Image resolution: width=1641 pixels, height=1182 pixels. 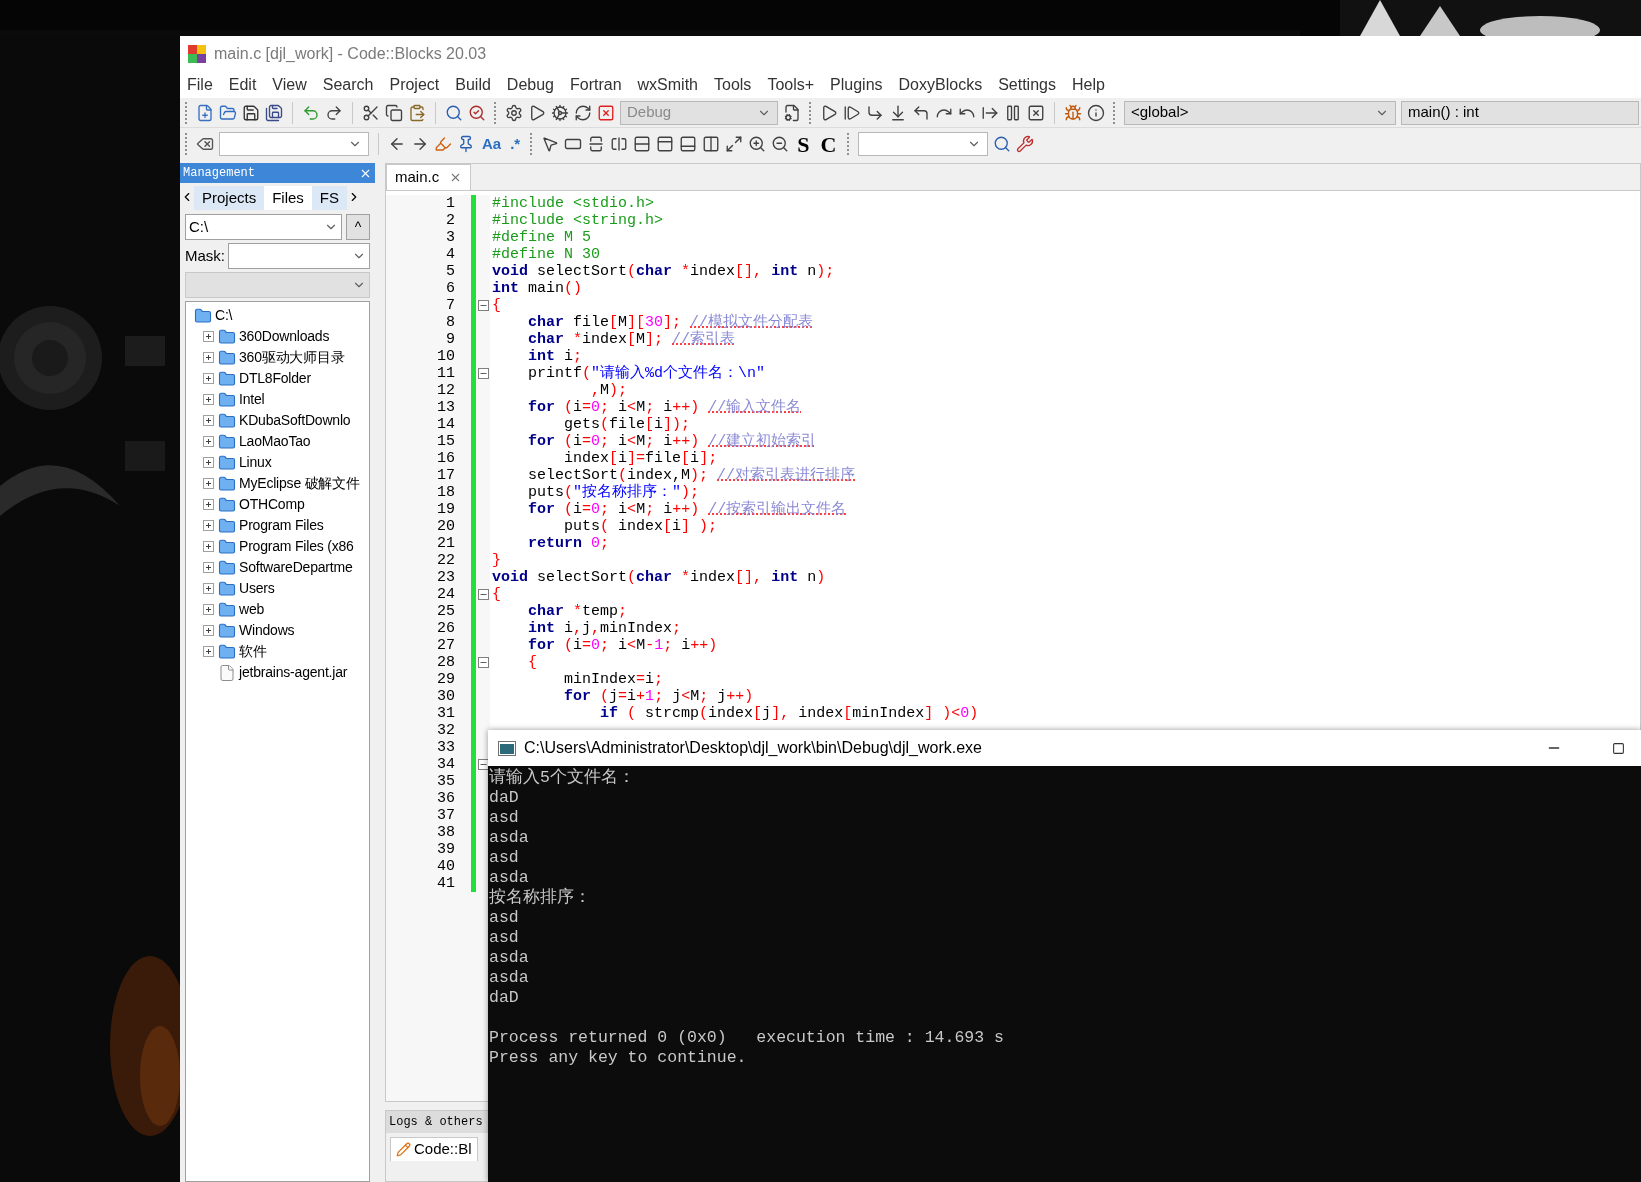 I want to click on step-icon, so click(x=852, y=112).